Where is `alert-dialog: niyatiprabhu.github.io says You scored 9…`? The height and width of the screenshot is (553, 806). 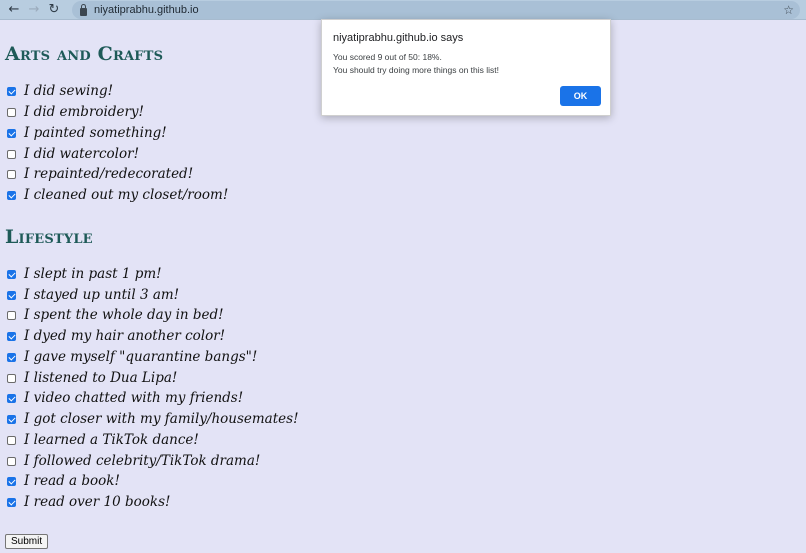
alert-dialog: niyatiprabhu.github.io says You scored 9… is located at coordinates (466, 67).